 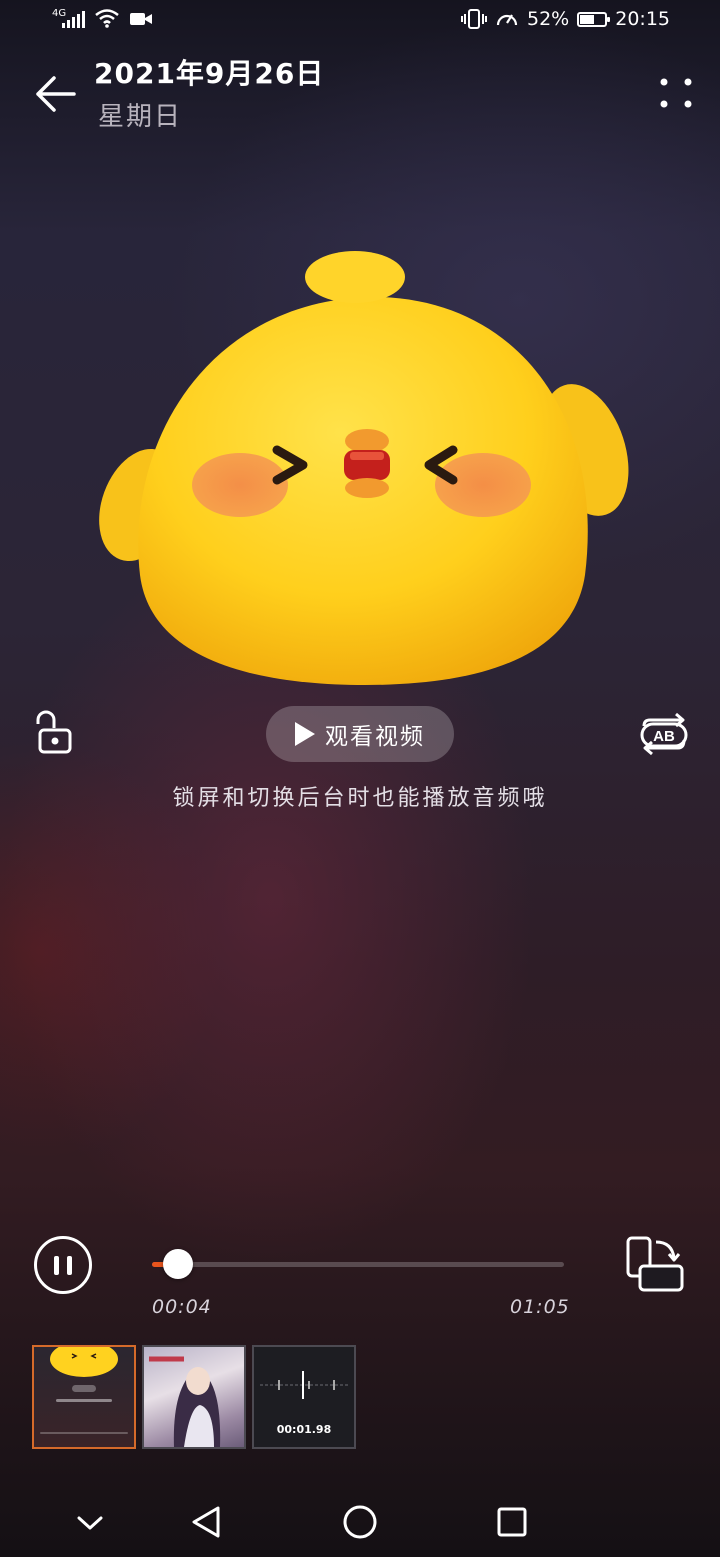 What do you see at coordinates (84, 1390) in the screenshot?
I see `thumbnail-mascot-image` at bounding box center [84, 1390].